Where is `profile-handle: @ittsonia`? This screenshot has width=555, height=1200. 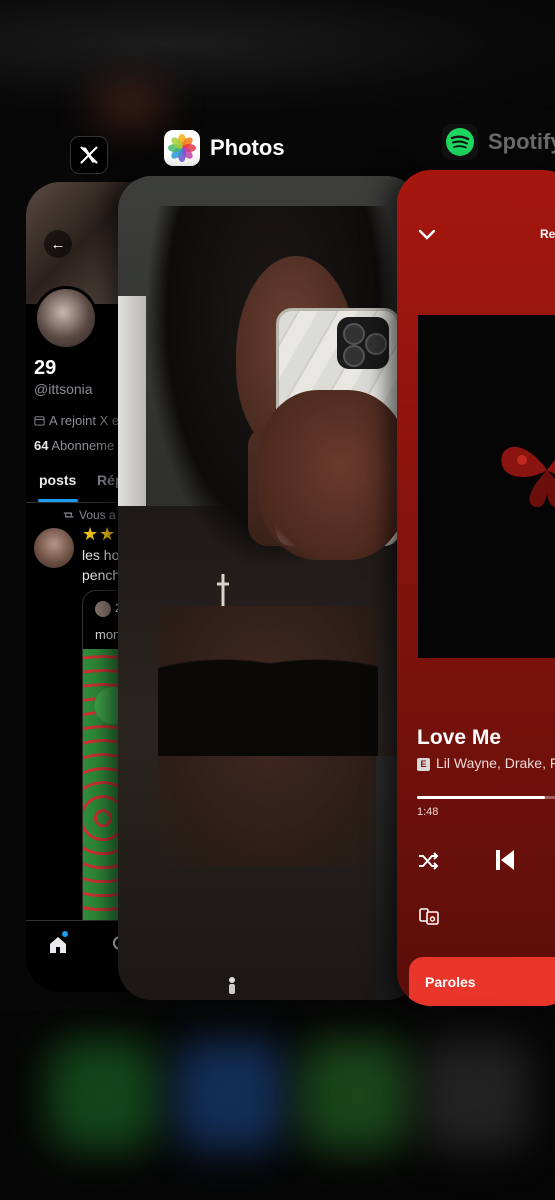 profile-handle: @ittsonia is located at coordinates (63, 389).